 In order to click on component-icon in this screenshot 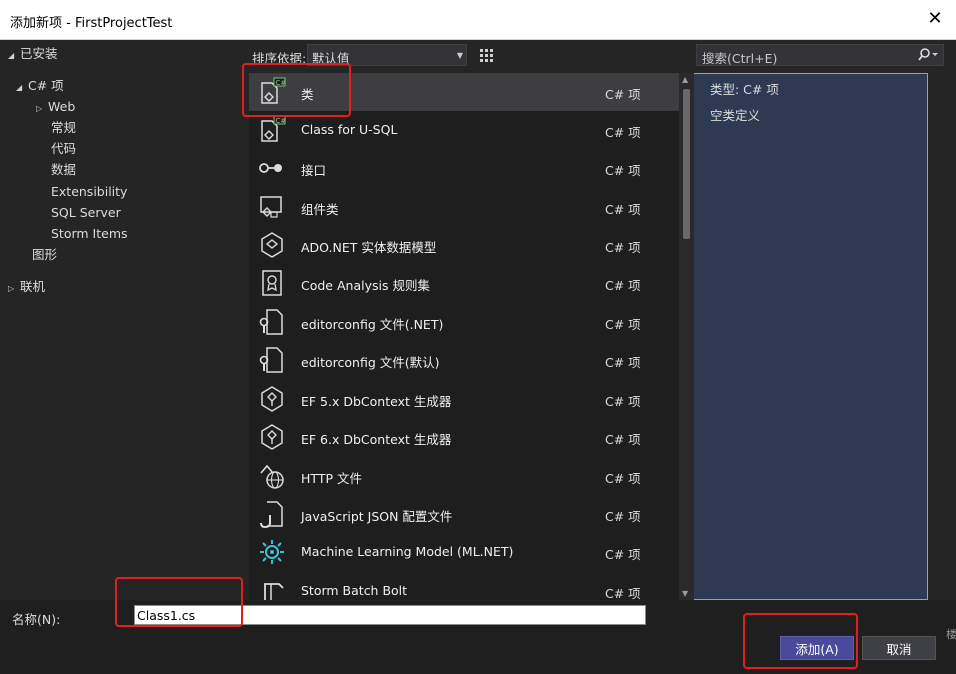, I will do `click(271, 207)`.